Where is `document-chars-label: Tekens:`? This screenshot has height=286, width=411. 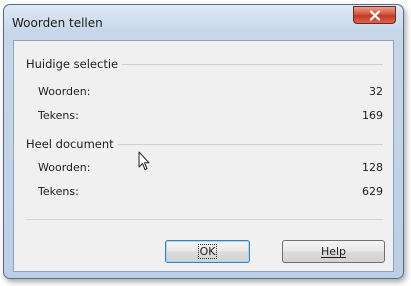
document-chars-label: Tekens: is located at coordinates (58, 191).